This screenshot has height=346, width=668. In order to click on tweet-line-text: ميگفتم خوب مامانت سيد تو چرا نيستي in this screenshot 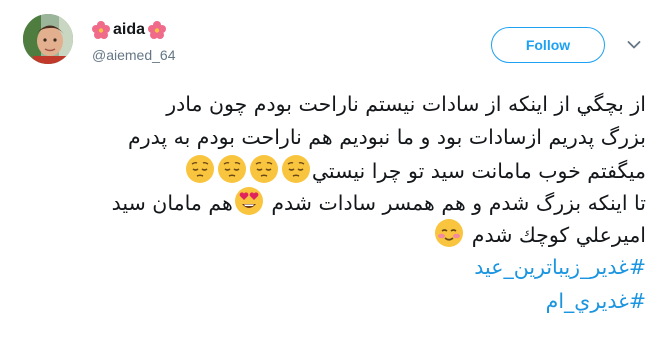, I will do `click(478, 171)`.